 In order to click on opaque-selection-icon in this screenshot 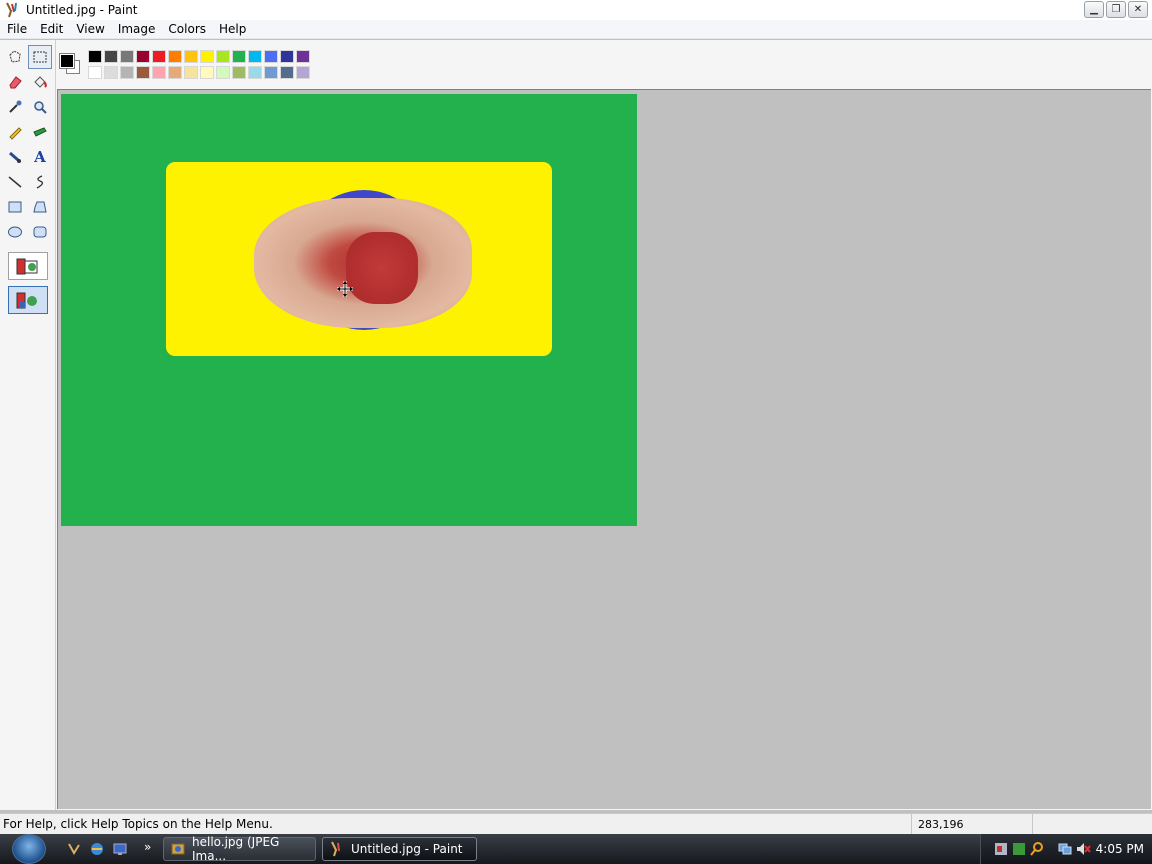, I will do `click(27, 266)`.